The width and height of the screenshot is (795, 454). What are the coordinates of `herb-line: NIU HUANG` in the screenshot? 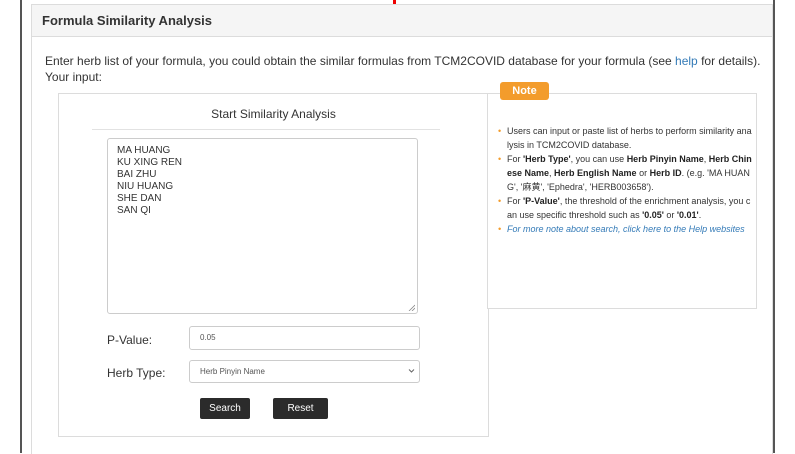 It's located at (145, 186).